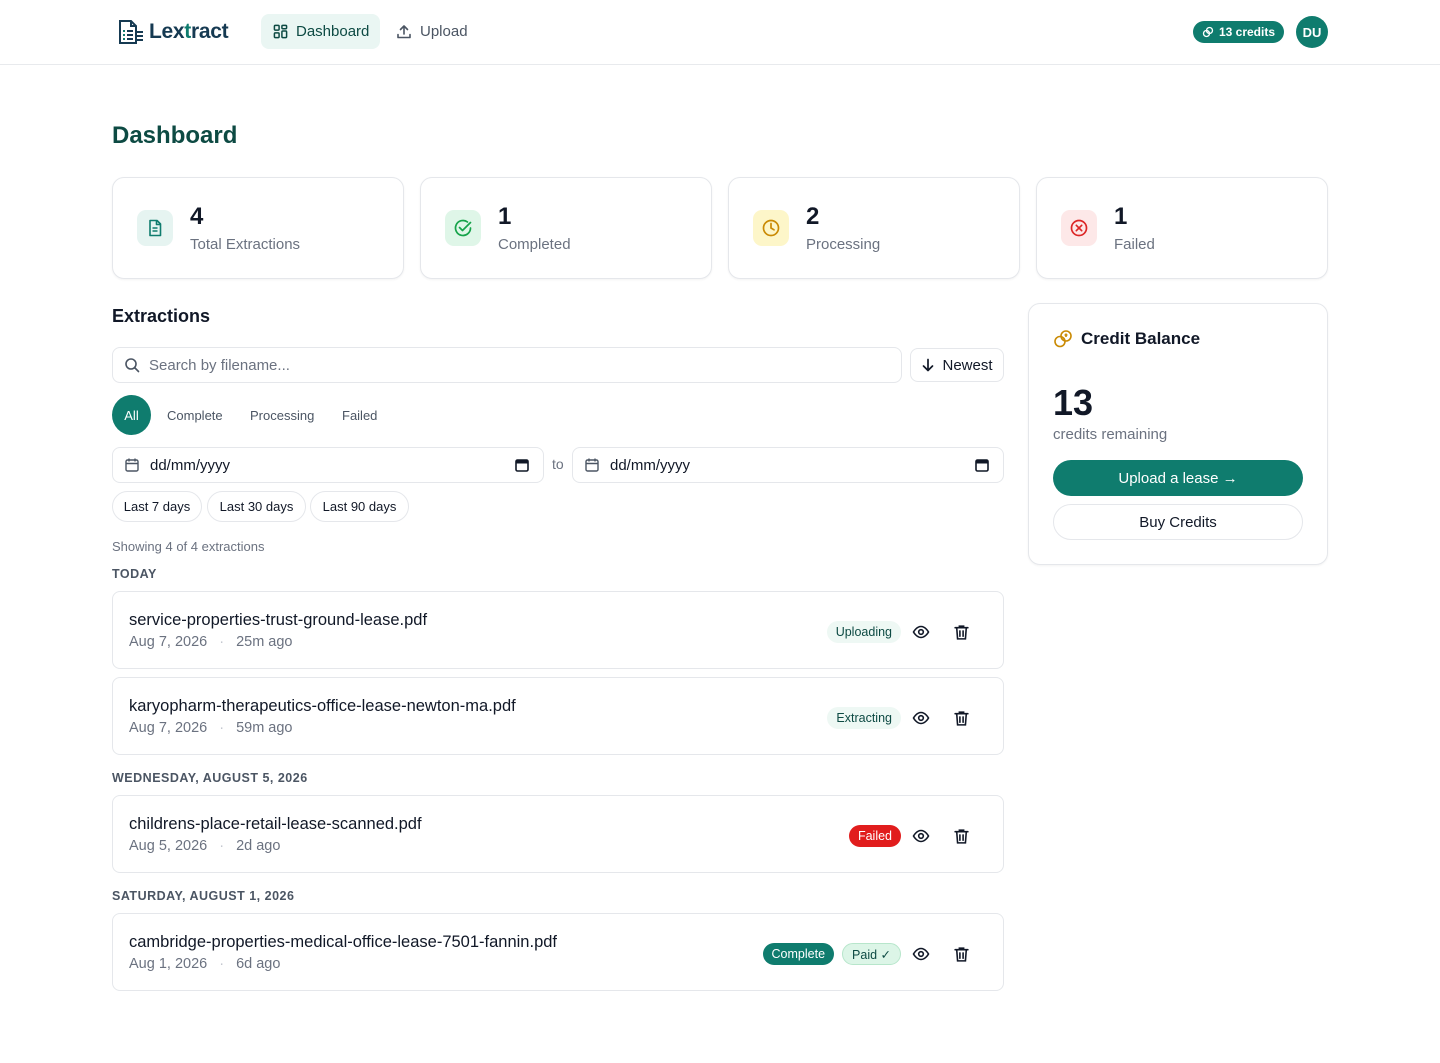 This screenshot has width=1440, height=1063. I want to click on date-from-placeholder: dd/mm/yyyy, so click(190, 465).